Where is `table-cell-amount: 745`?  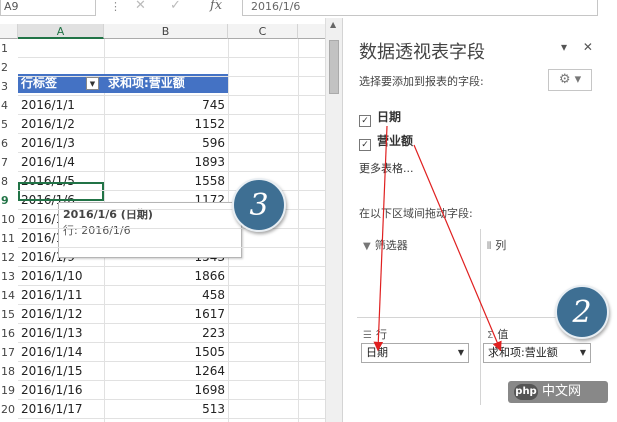
table-cell-amount: 745 is located at coordinates (166, 105).